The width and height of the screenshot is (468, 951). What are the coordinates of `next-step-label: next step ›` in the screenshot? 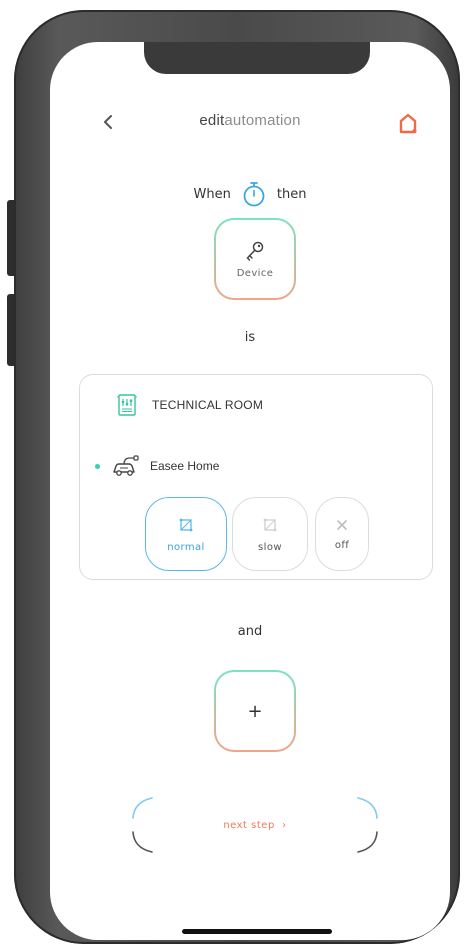 It's located at (254, 825).